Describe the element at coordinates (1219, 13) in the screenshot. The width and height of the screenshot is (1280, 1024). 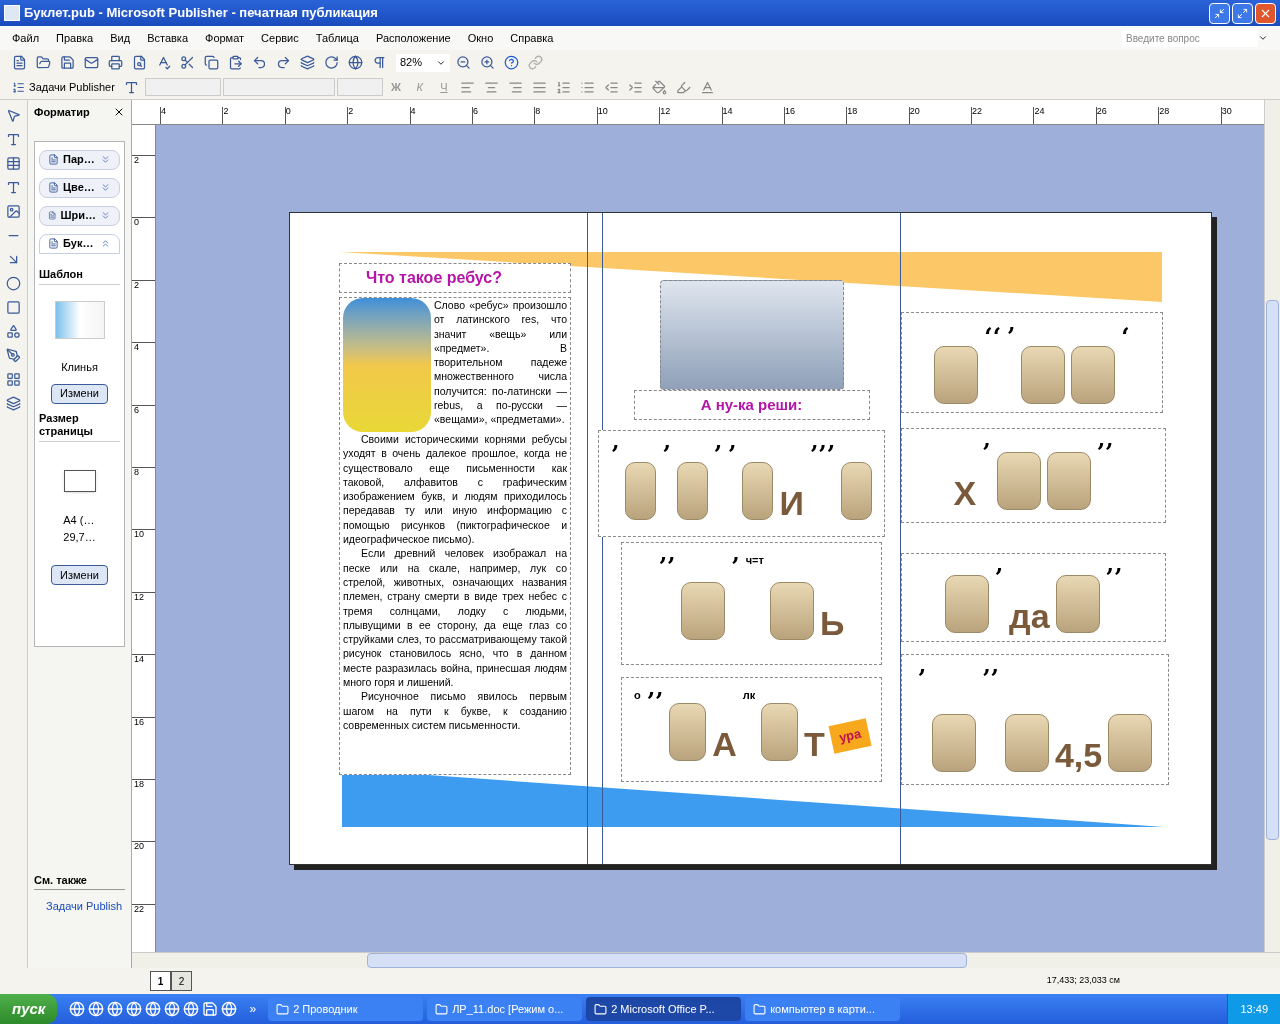
I see `minimize-button` at that location.